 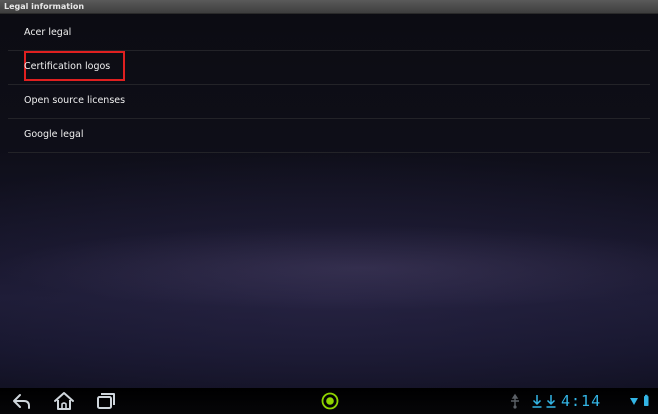 What do you see at coordinates (75, 100) in the screenshot?
I see `menu-item-label: Open source licenses` at bounding box center [75, 100].